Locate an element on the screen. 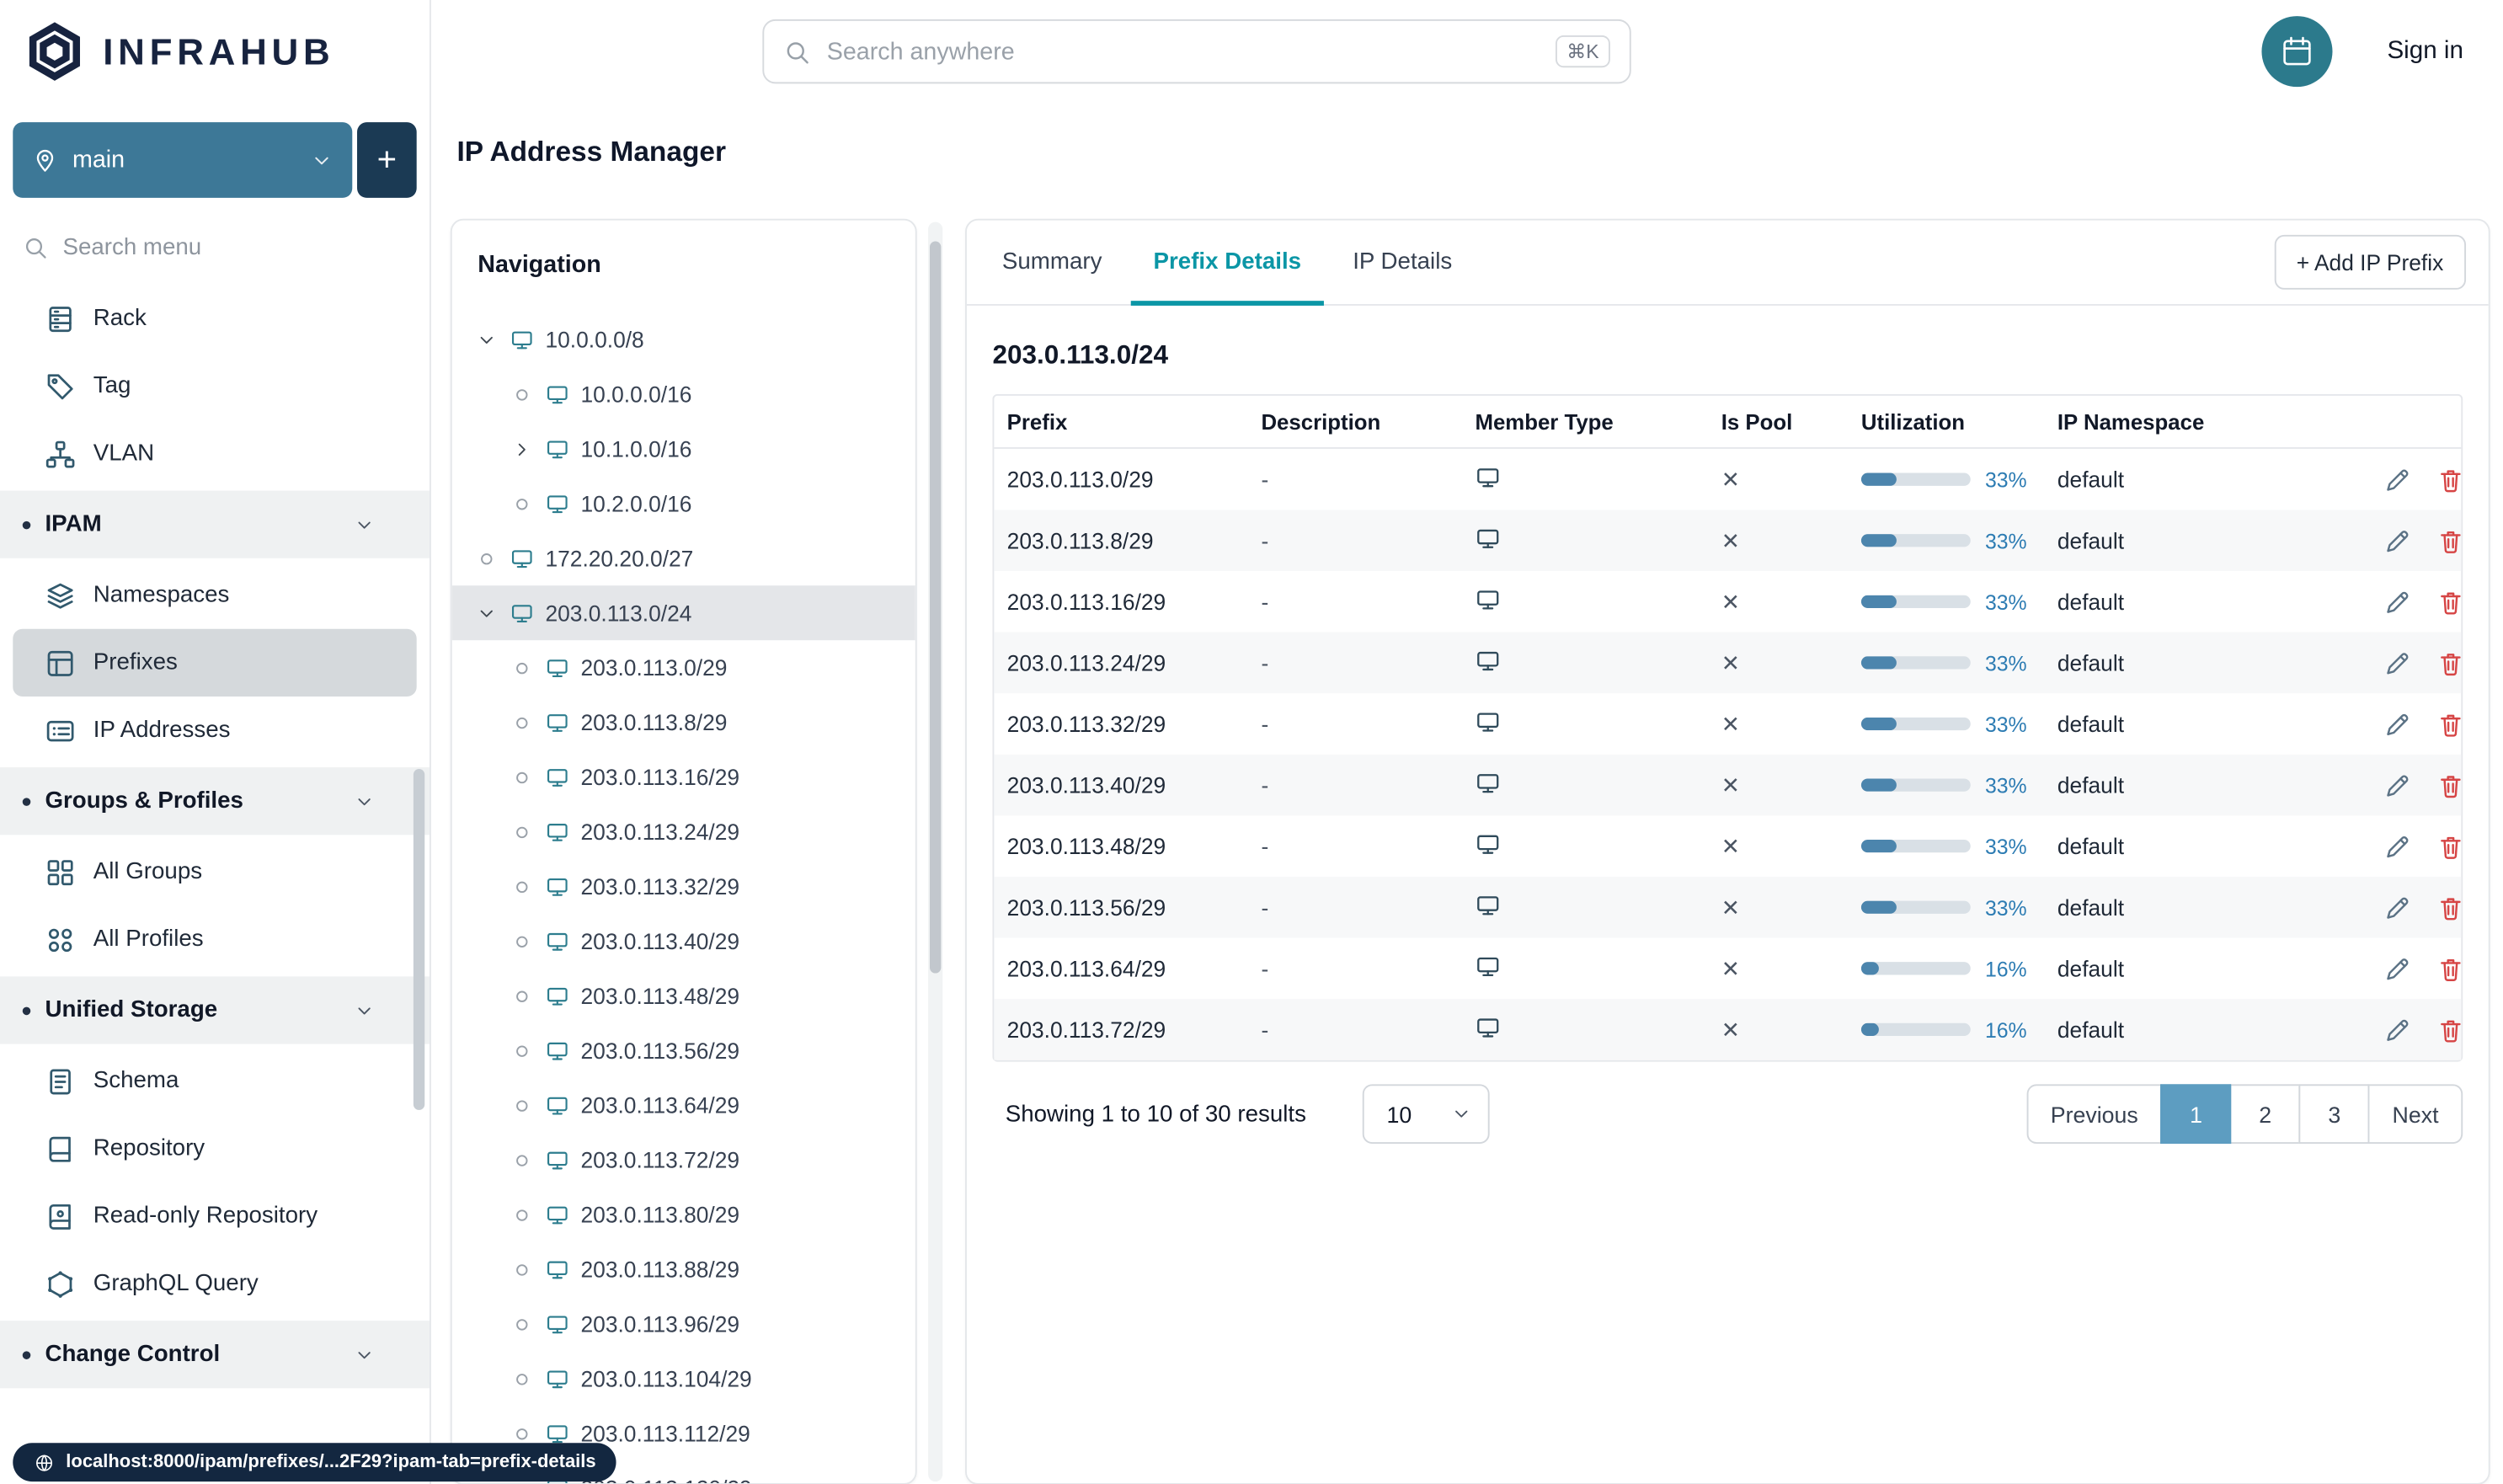 The image size is (2503, 1484). tree-item-172-20-20-0-27: 172.20.20.0/27 is located at coordinates (683, 558).